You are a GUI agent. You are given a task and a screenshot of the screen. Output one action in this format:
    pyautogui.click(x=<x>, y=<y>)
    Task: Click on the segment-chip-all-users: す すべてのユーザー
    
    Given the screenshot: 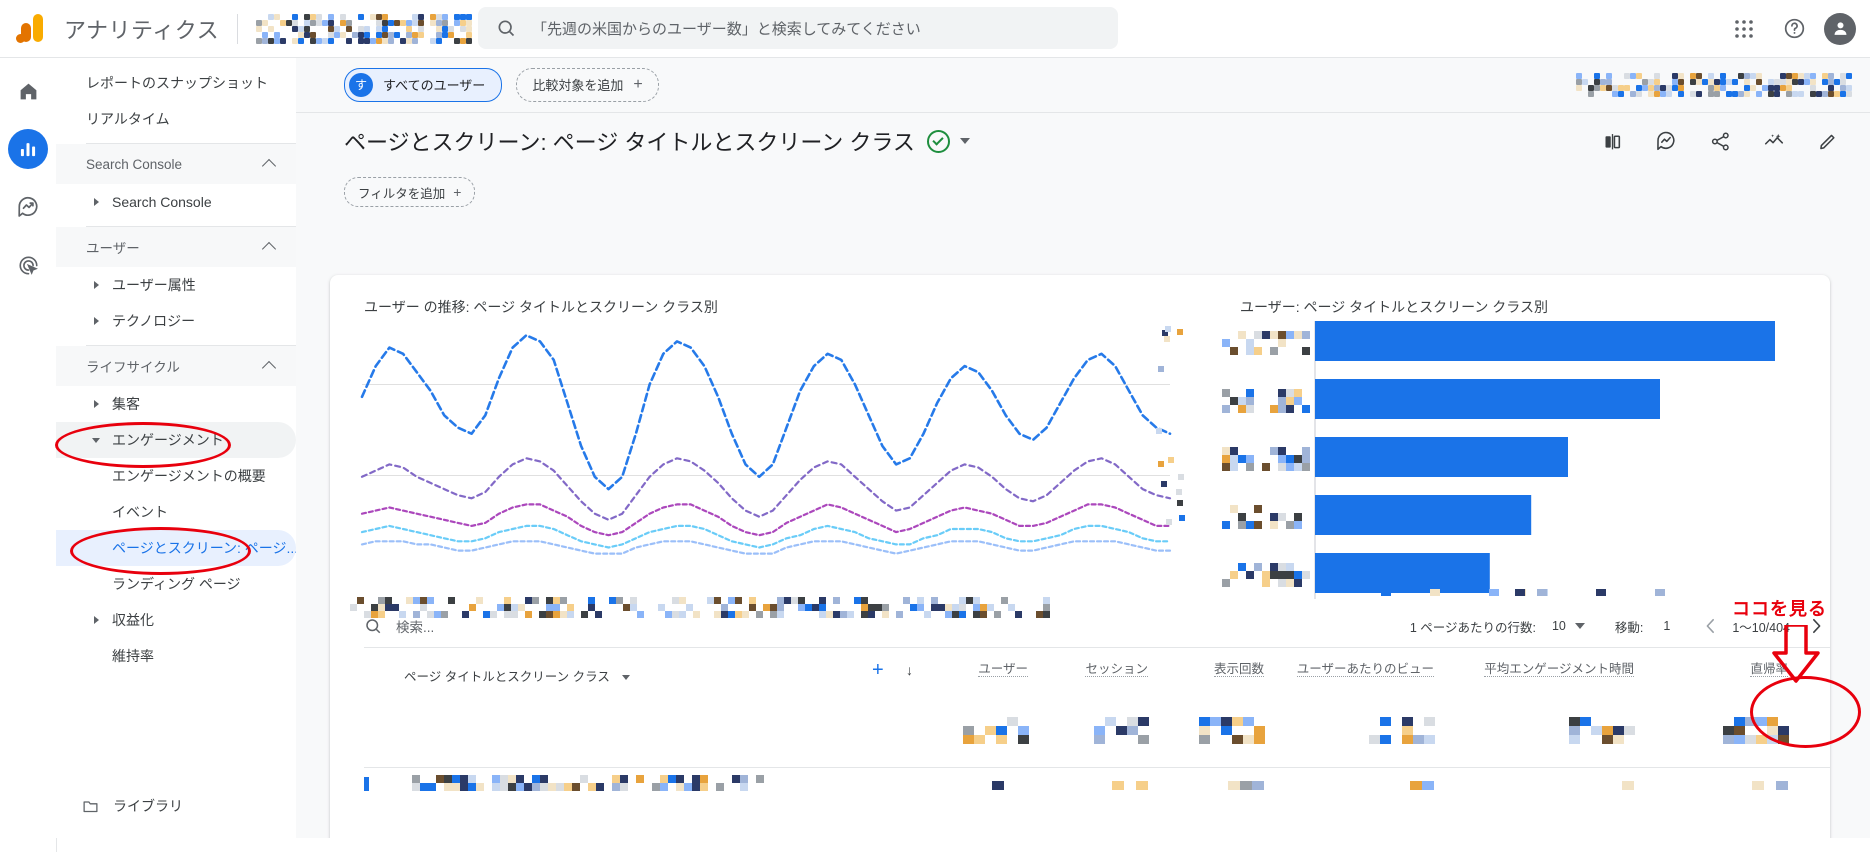 What is the action you would take?
    pyautogui.click(x=423, y=84)
    